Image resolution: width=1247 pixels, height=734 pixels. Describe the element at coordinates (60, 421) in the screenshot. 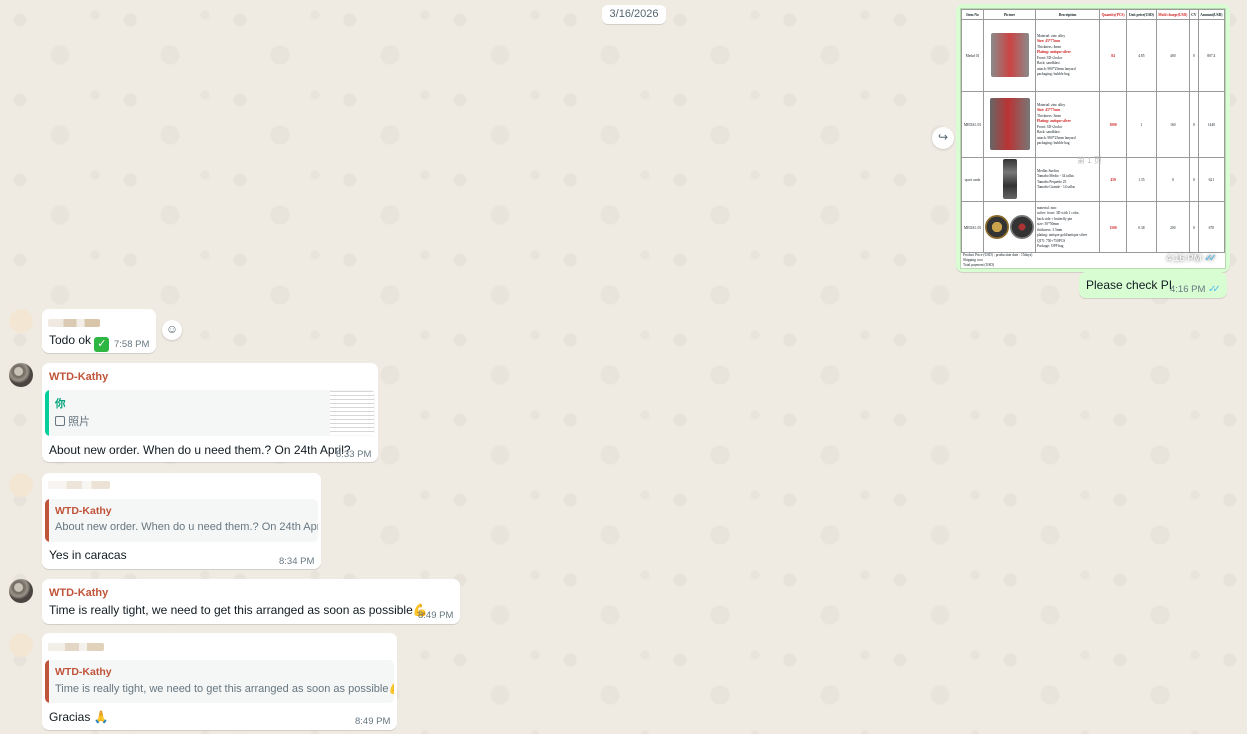

I see `image-icon` at that location.